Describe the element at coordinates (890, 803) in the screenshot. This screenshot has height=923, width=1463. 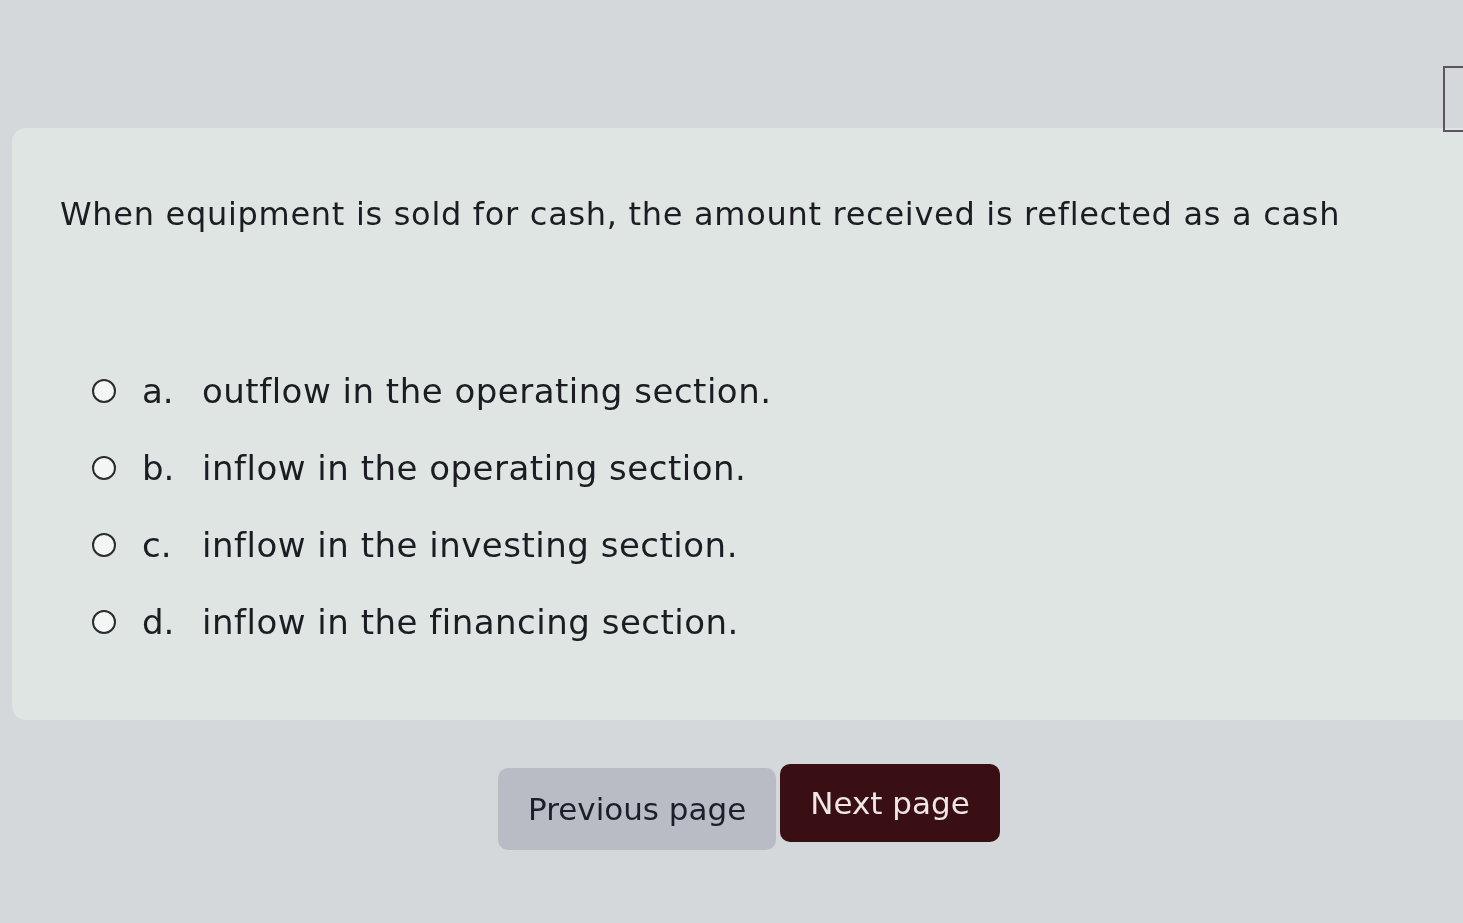
I see `next-page-button: Next page` at that location.